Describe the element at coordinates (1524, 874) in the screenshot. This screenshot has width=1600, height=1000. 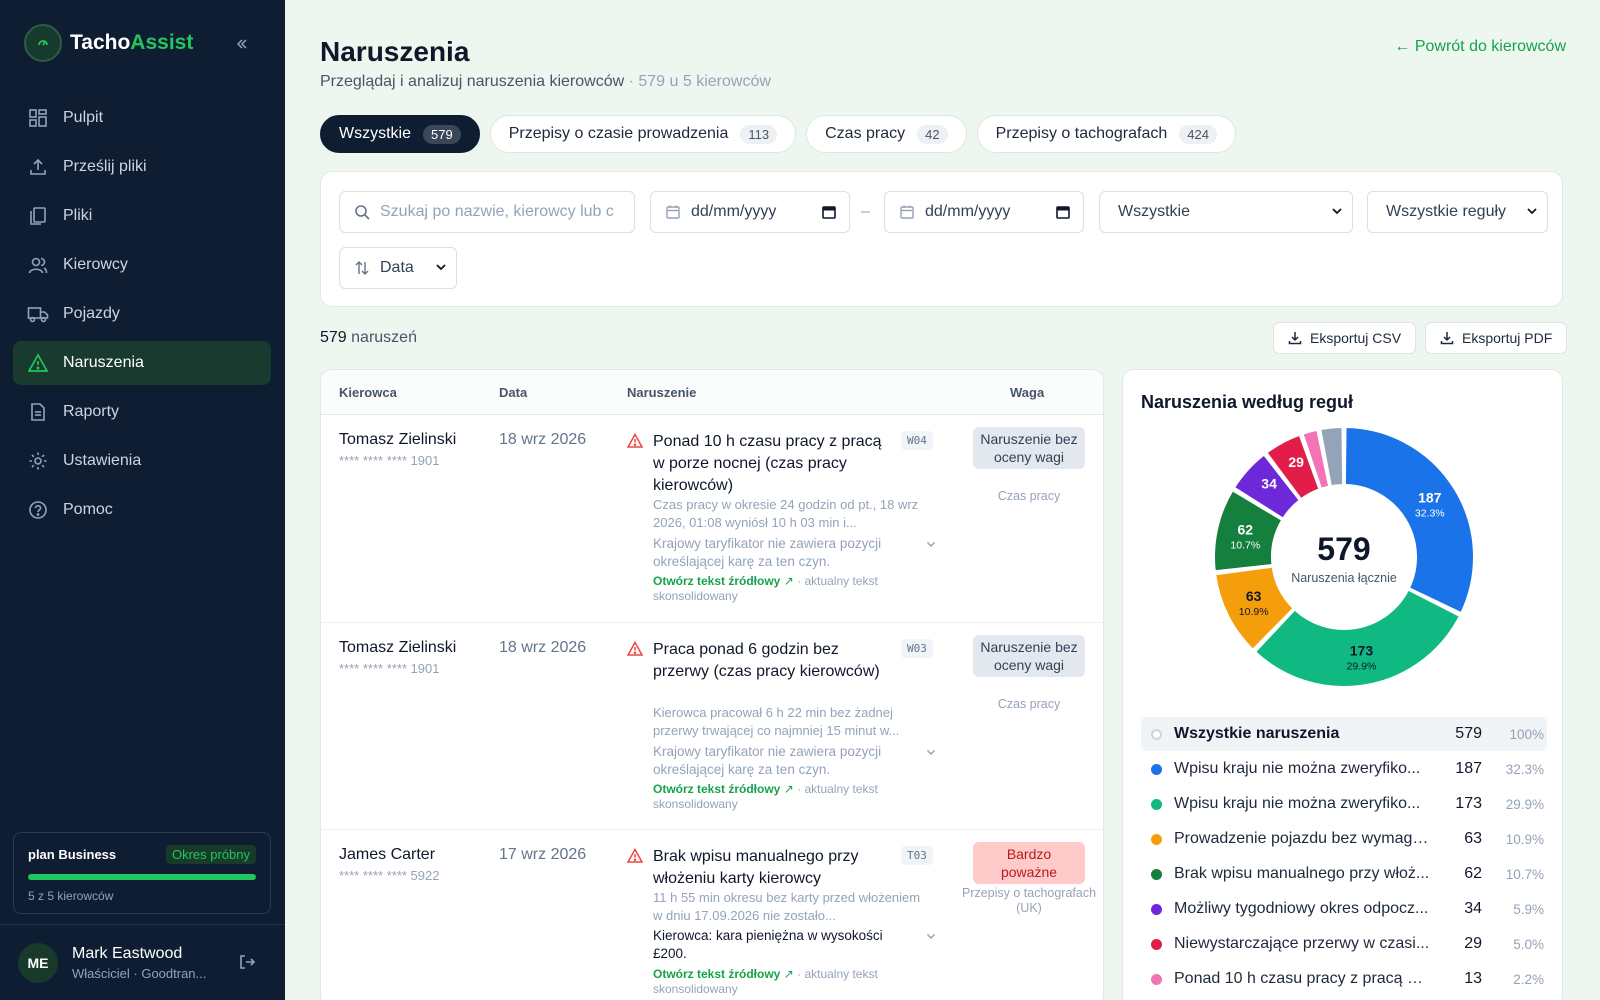
I see `legend-percent: 10.7%` at that location.